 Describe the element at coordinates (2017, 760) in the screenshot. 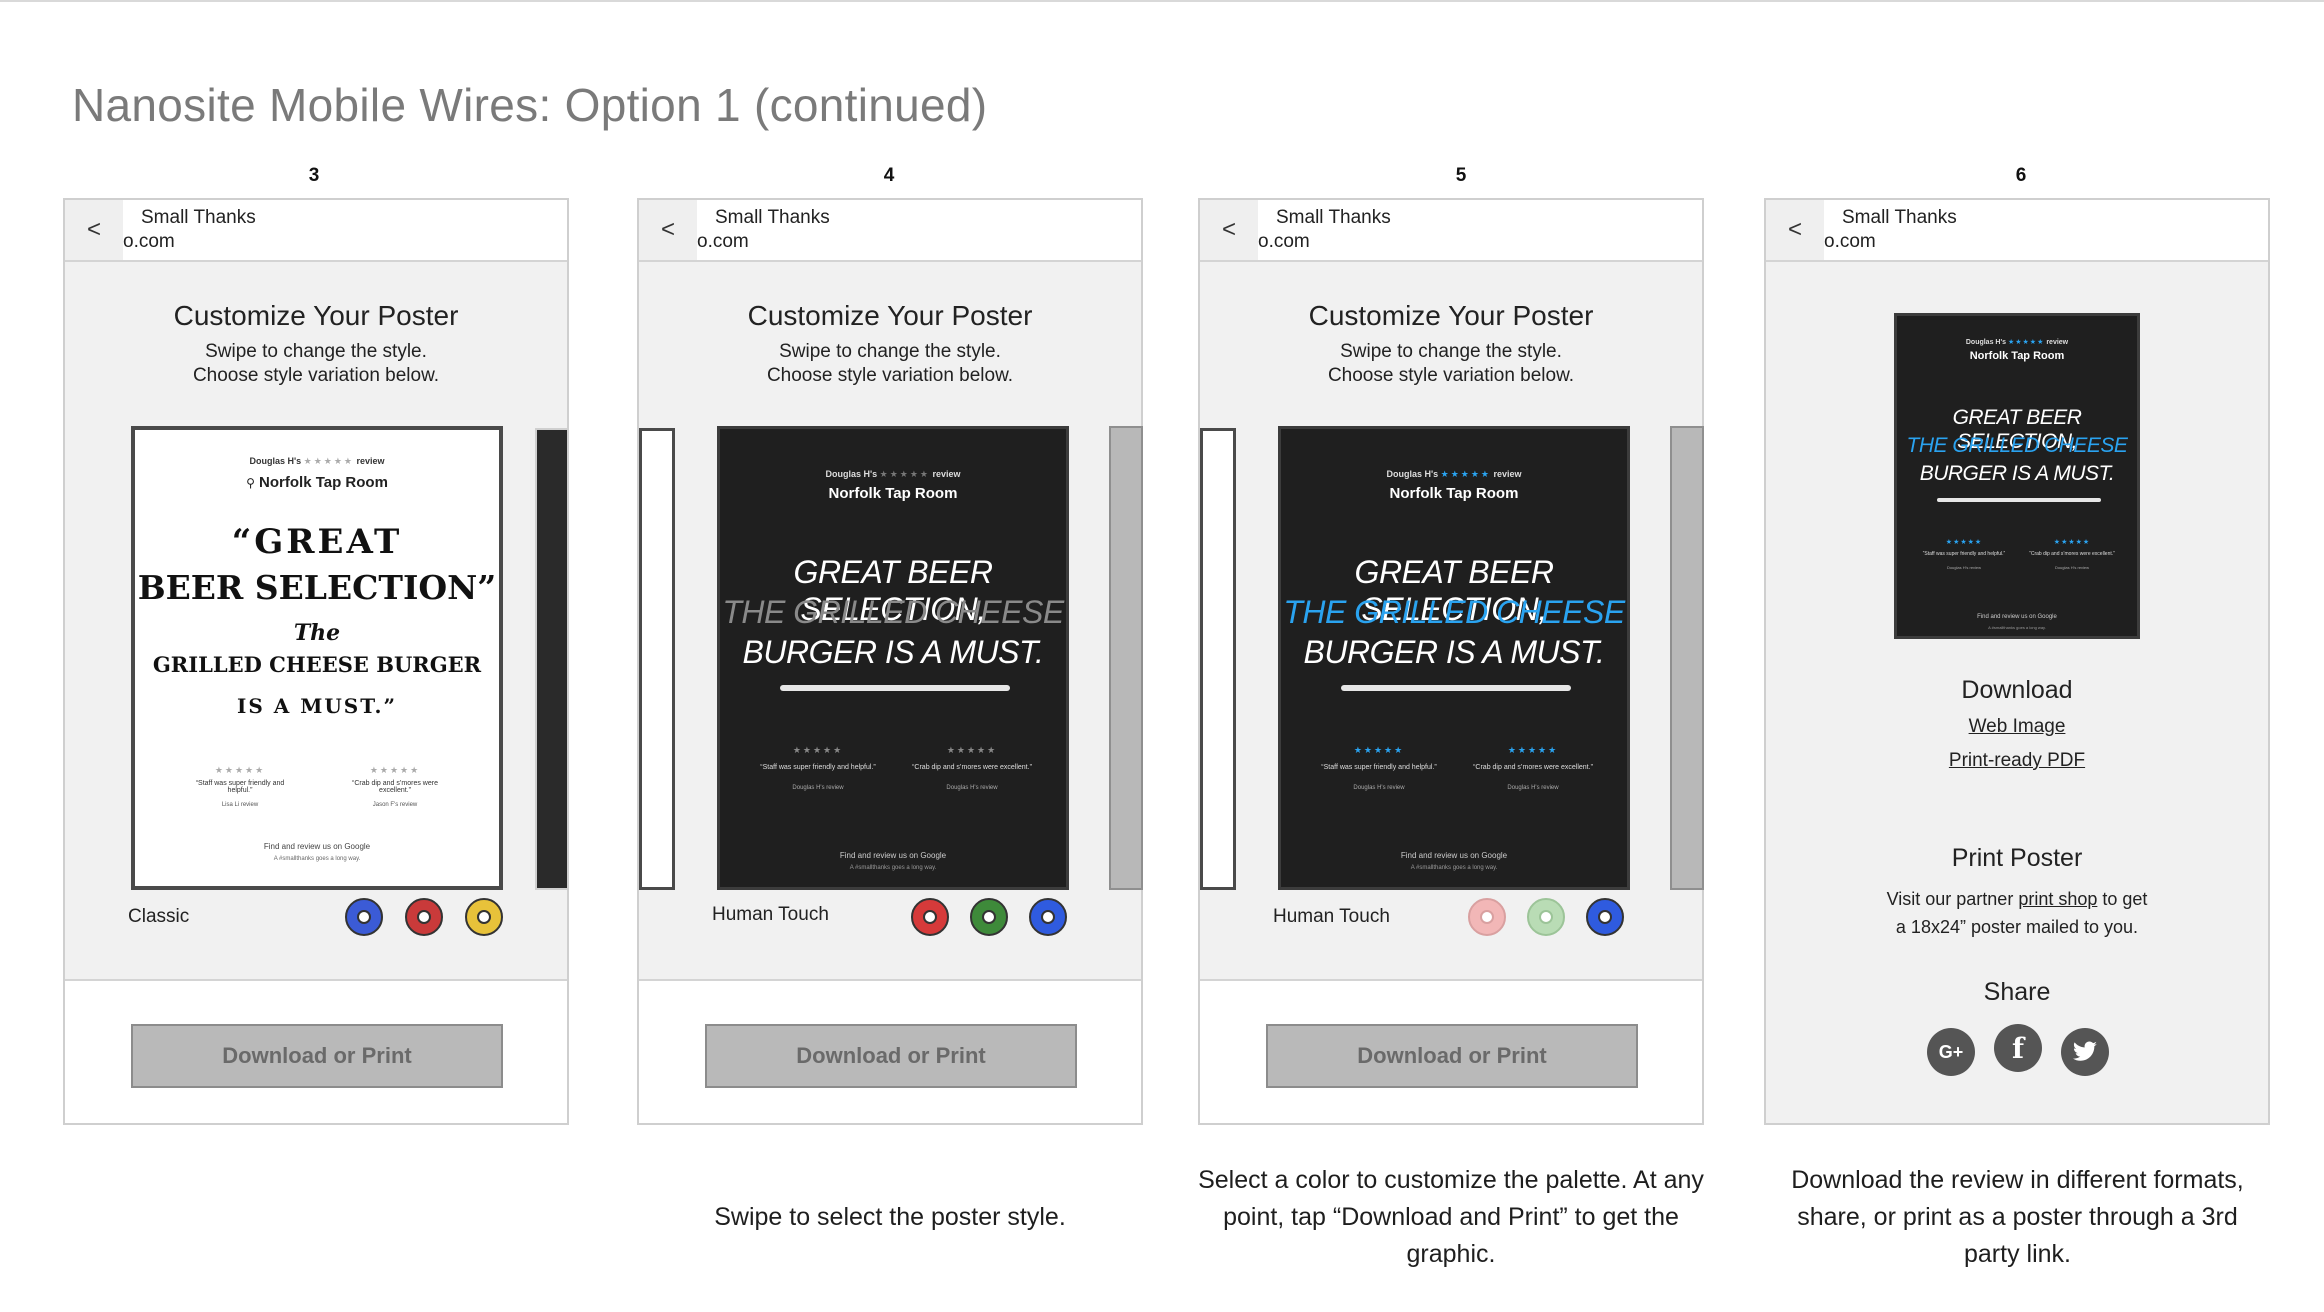

I see `print-ready-pdf-link: Print-ready PDF` at that location.